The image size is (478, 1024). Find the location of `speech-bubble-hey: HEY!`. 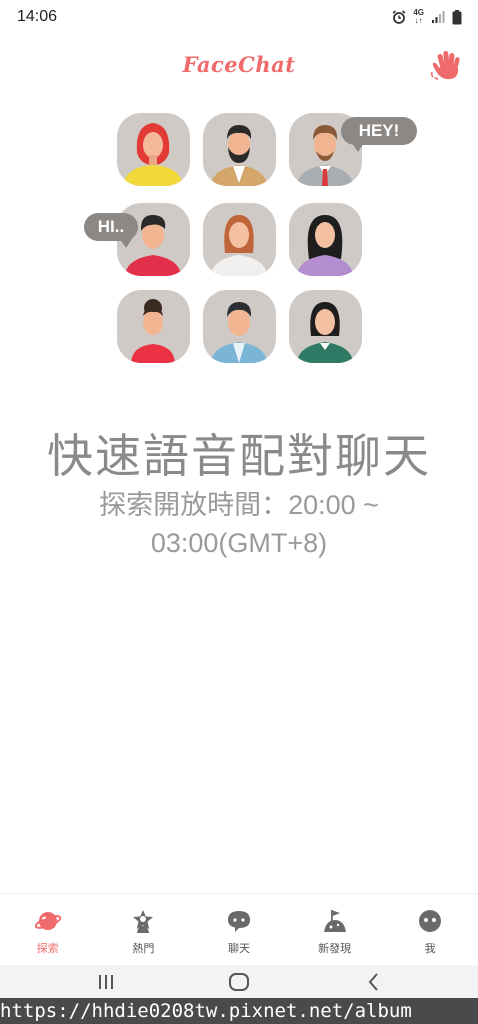

speech-bubble-hey: HEY! is located at coordinates (379, 131).